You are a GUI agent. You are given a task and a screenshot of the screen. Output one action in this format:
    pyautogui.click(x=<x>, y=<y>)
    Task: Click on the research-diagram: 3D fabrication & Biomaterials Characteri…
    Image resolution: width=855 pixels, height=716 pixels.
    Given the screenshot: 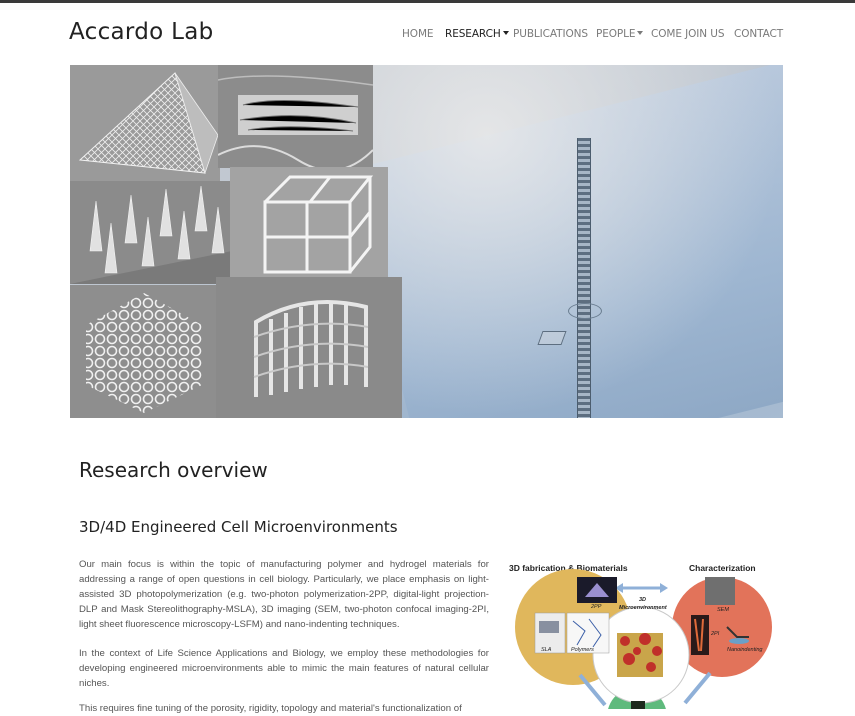 What is the action you would take?
    pyautogui.click(x=640, y=632)
    